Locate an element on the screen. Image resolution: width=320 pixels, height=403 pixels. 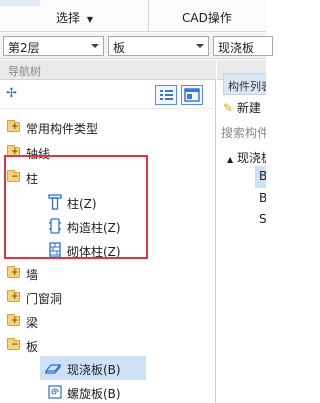
floor-select: 第2层 is located at coordinates (53, 46).